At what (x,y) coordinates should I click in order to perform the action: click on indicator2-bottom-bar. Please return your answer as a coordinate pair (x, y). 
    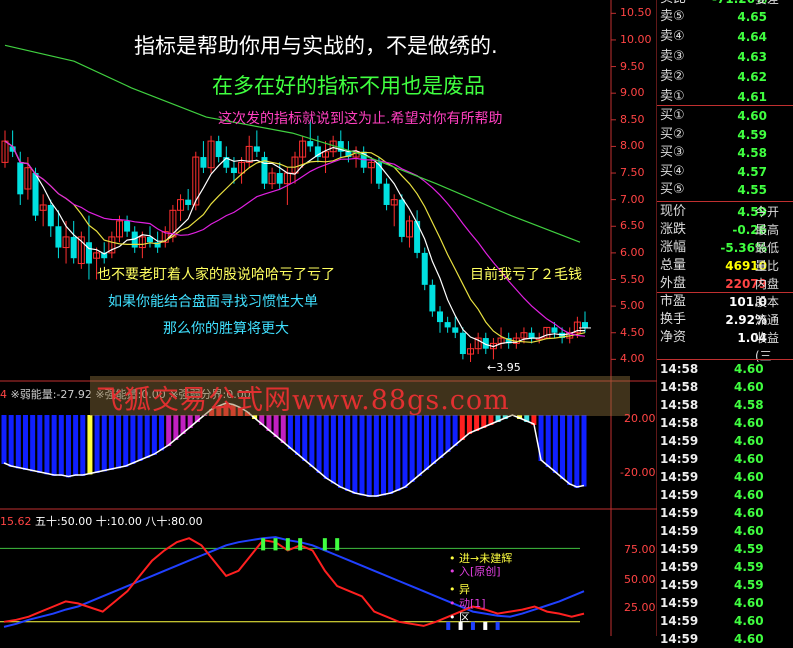
    Looking at the image, I should click on (472, 625).